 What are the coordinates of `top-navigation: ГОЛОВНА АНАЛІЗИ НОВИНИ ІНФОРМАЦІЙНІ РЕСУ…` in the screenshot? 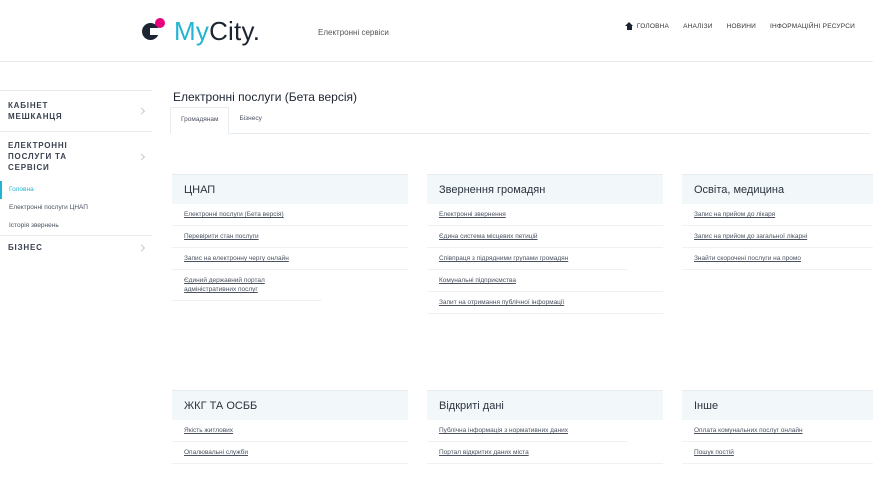 It's located at (739, 26).